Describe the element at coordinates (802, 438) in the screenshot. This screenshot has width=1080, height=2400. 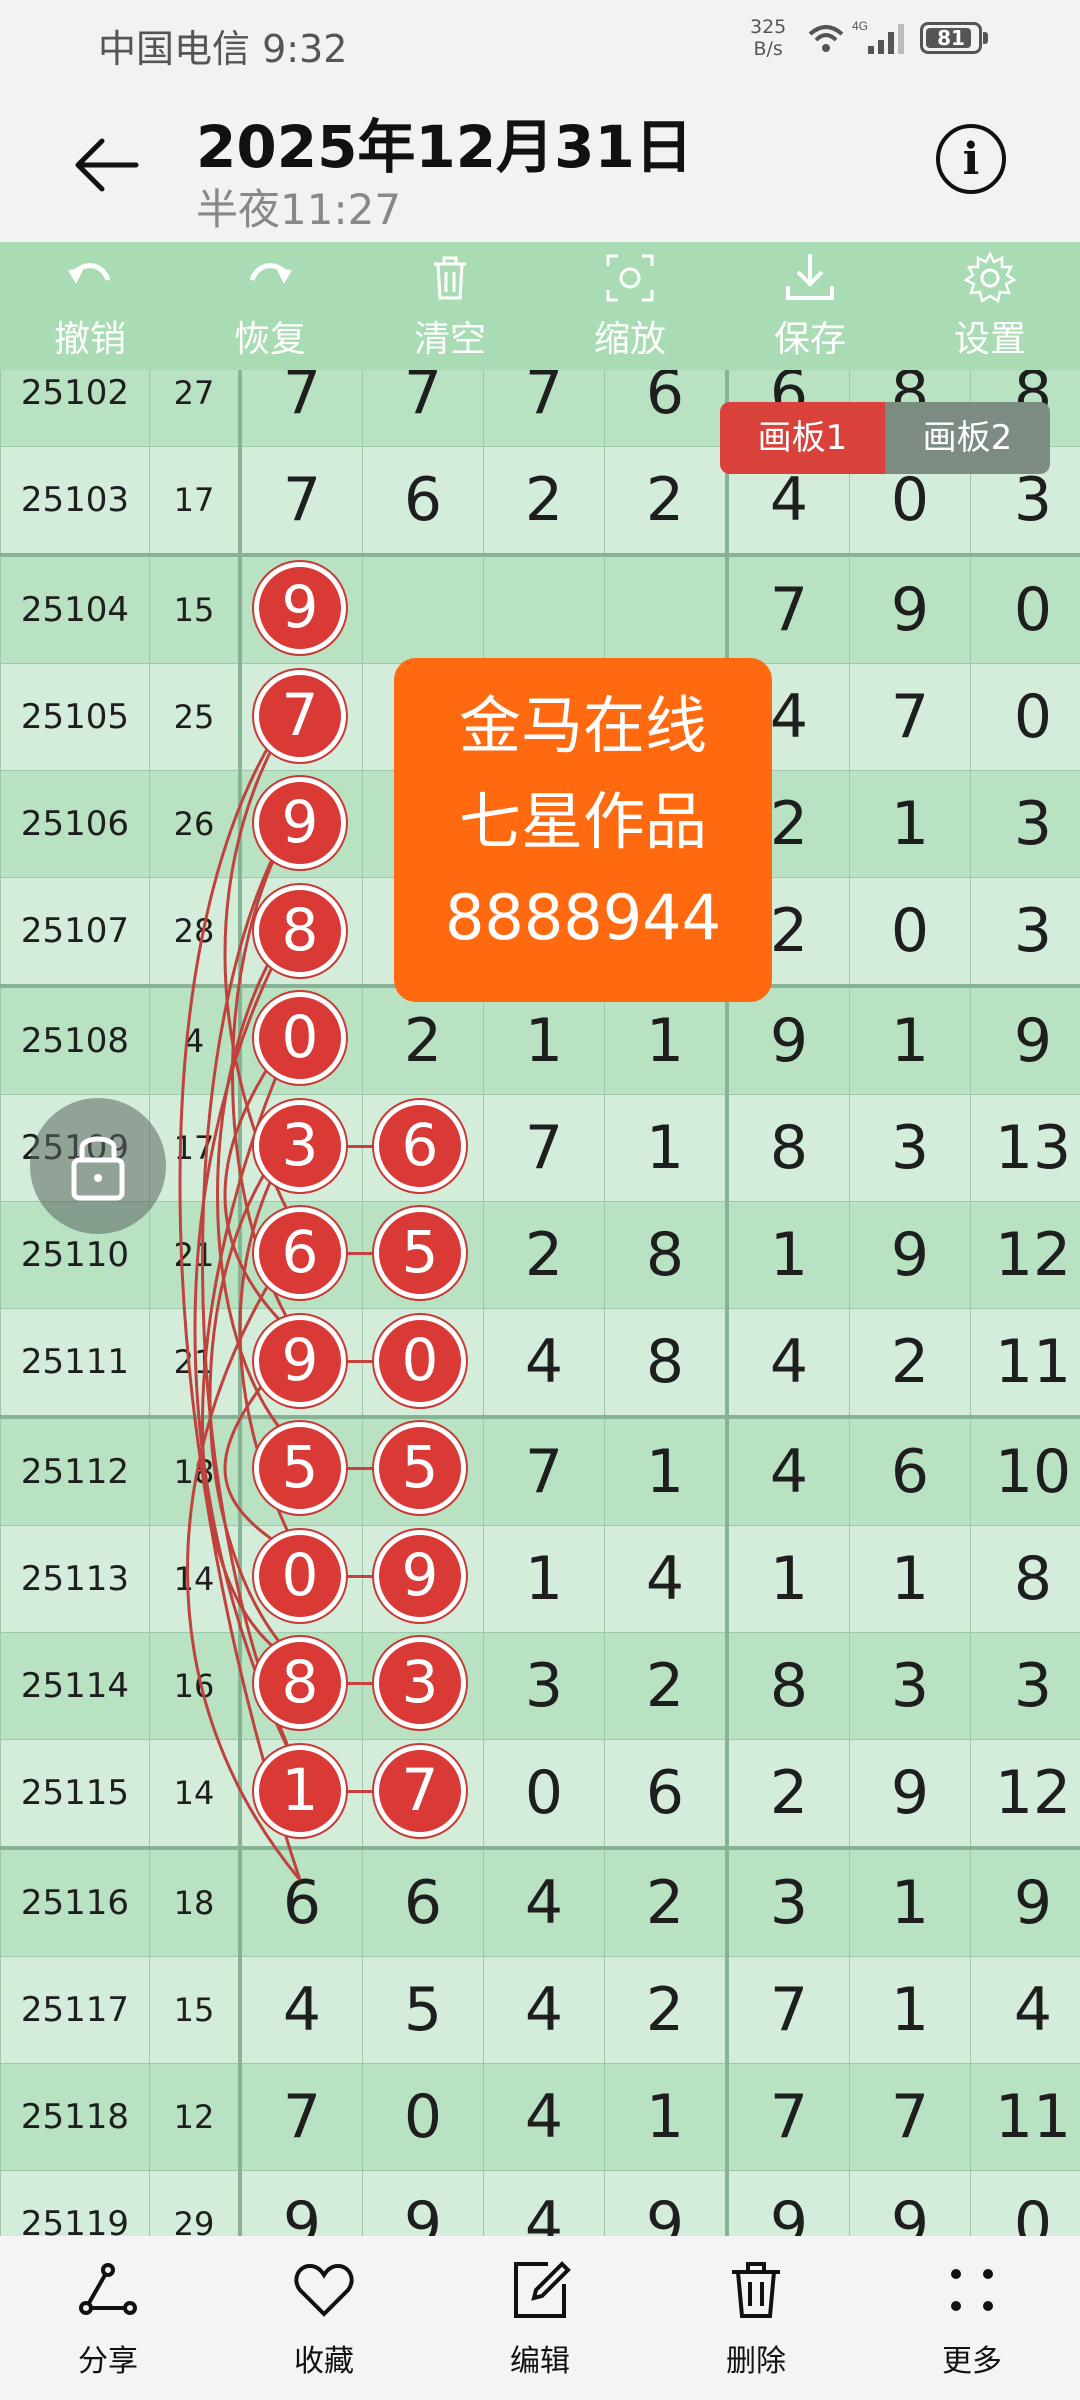
I see `board-tab-1: 画板1` at that location.